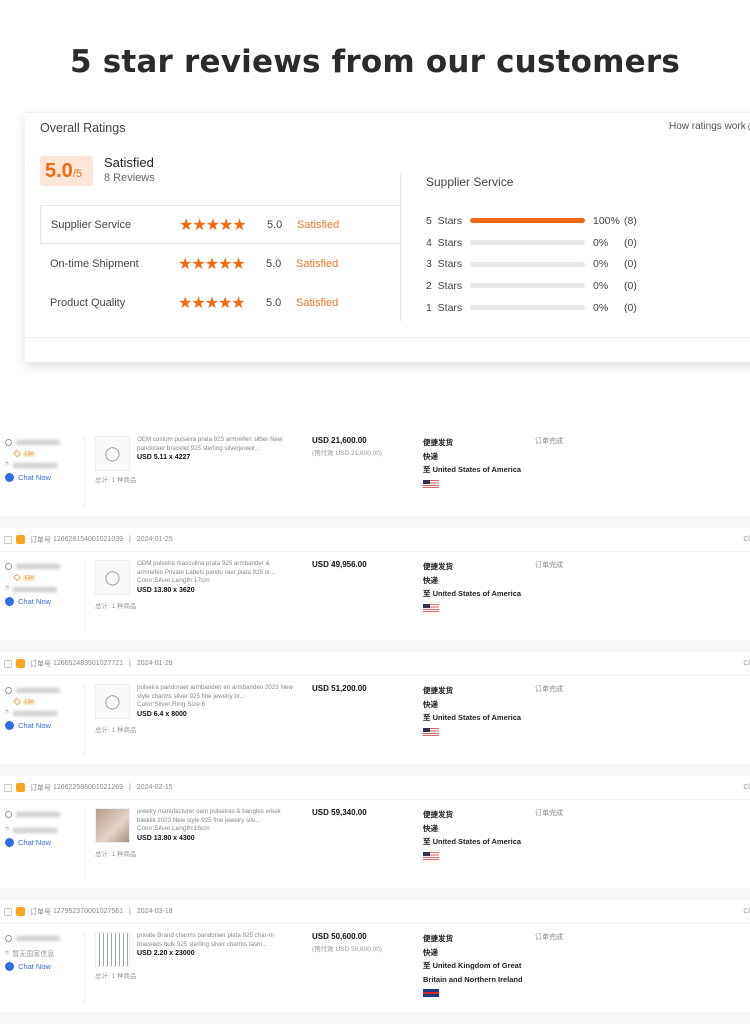  Describe the element at coordinates (29, 453) in the screenshot. I see `level-text: L1+` at that location.